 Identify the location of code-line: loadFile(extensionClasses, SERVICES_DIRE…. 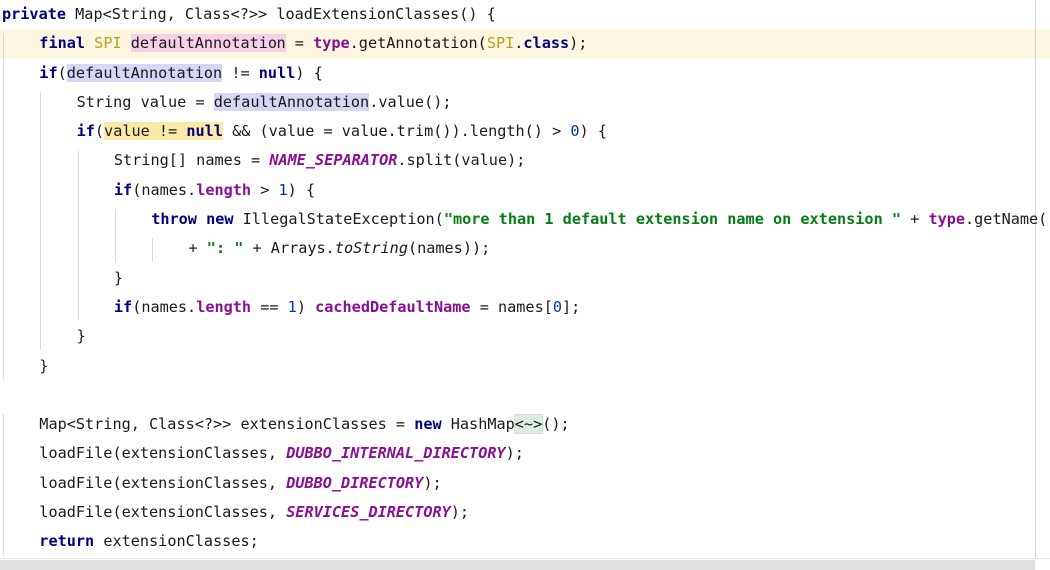
(525, 512).